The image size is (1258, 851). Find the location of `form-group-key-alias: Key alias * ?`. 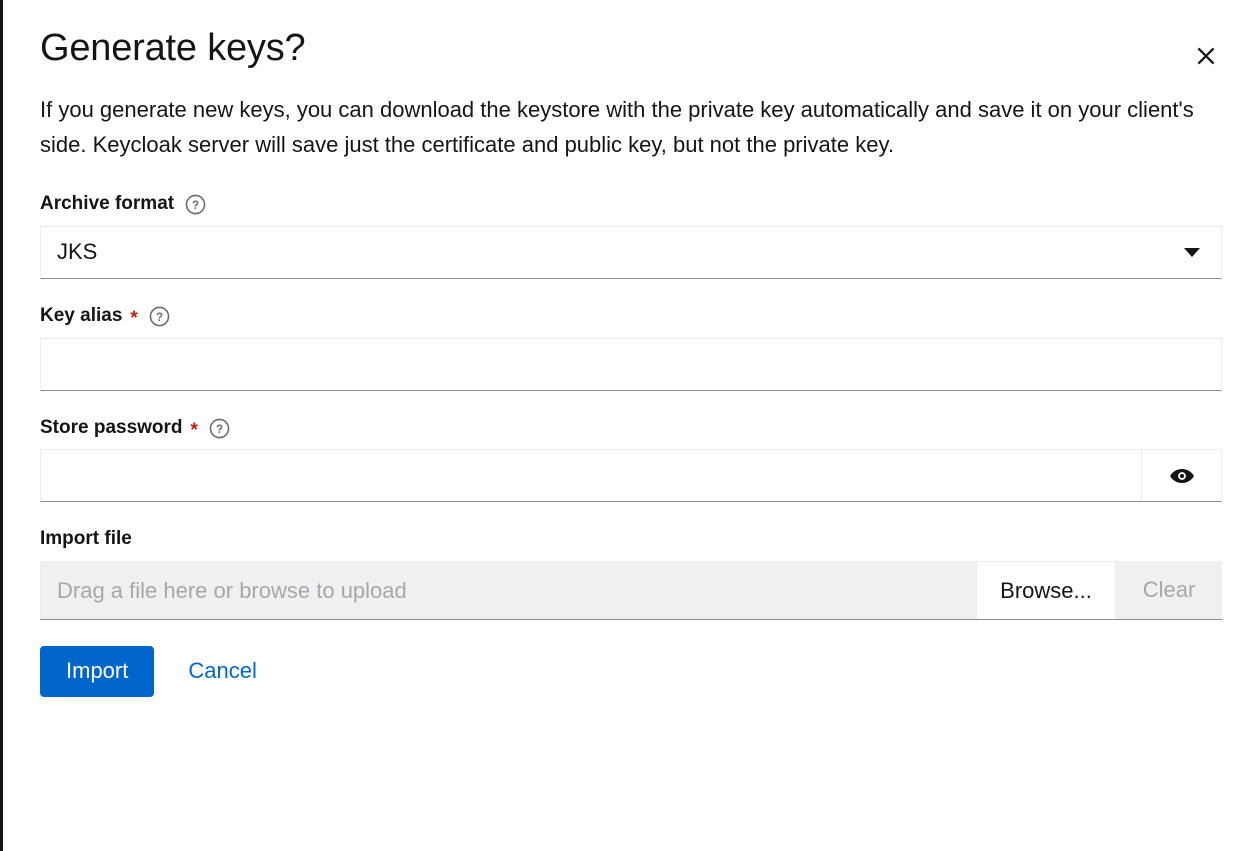

form-group-key-alias: Key alias * ? is located at coordinates (631, 348).